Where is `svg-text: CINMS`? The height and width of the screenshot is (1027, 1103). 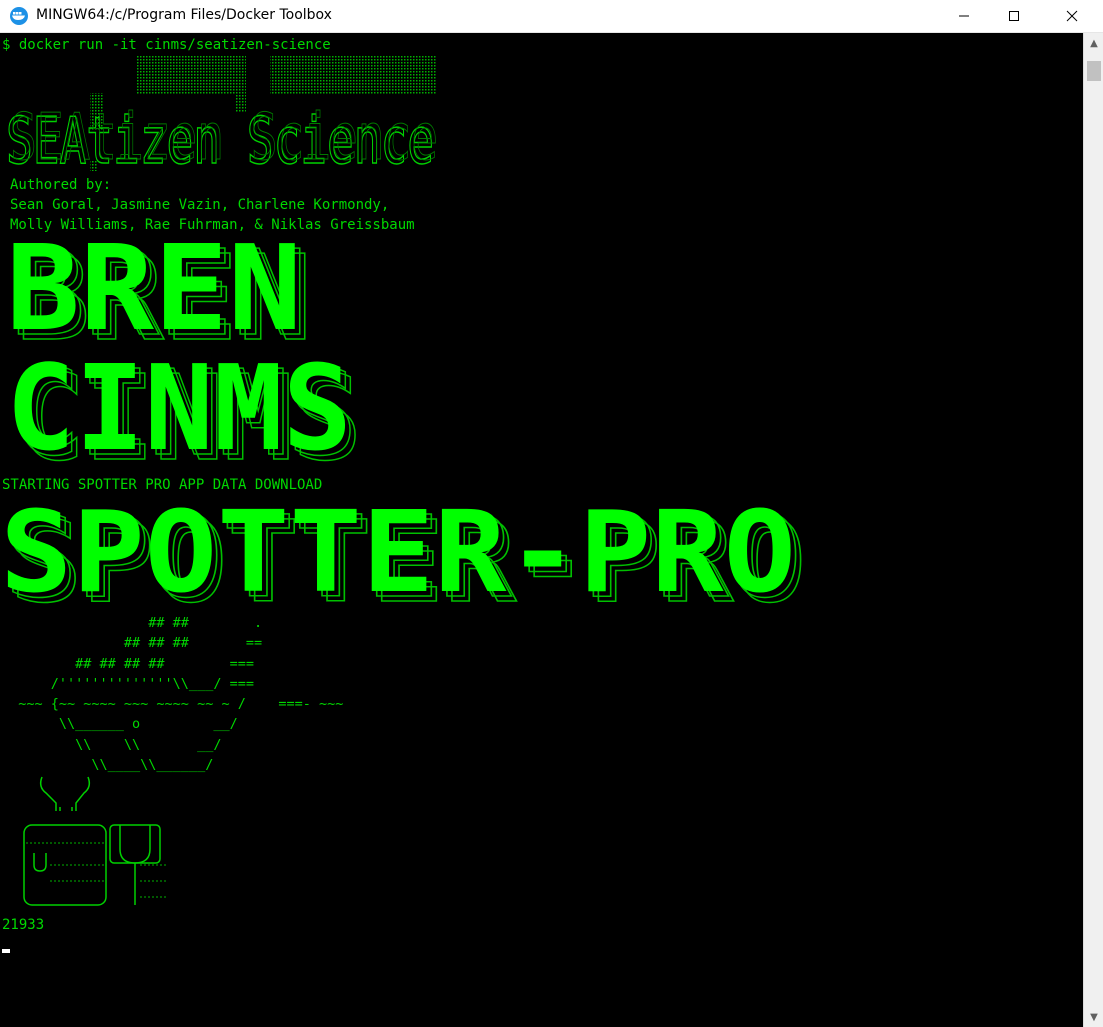 svg-text: CINMS is located at coordinates (179, 409).